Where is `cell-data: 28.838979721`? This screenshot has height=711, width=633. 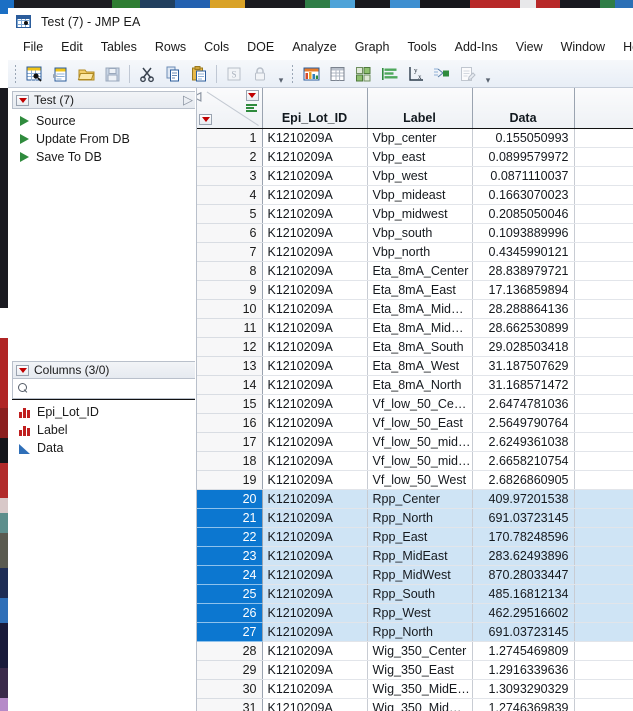 cell-data: 28.838979721 is located at coordinates (523, 271).